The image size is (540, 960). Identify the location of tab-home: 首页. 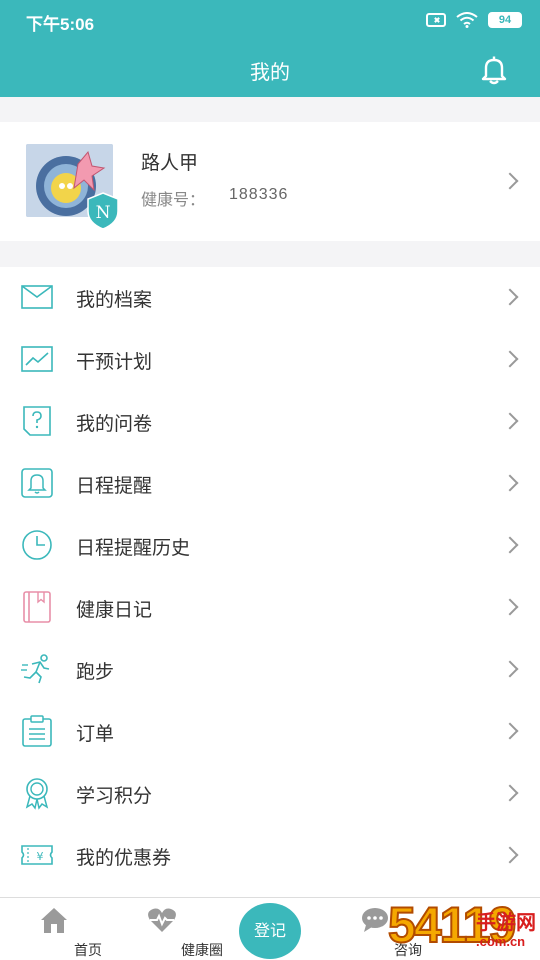
(61, 929).